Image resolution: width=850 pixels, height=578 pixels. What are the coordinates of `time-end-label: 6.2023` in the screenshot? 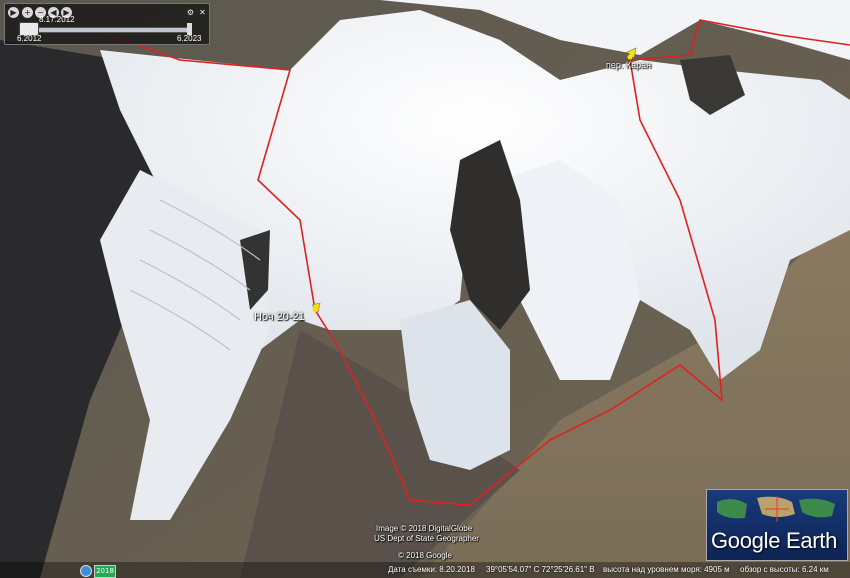 It's located at (189, 38).